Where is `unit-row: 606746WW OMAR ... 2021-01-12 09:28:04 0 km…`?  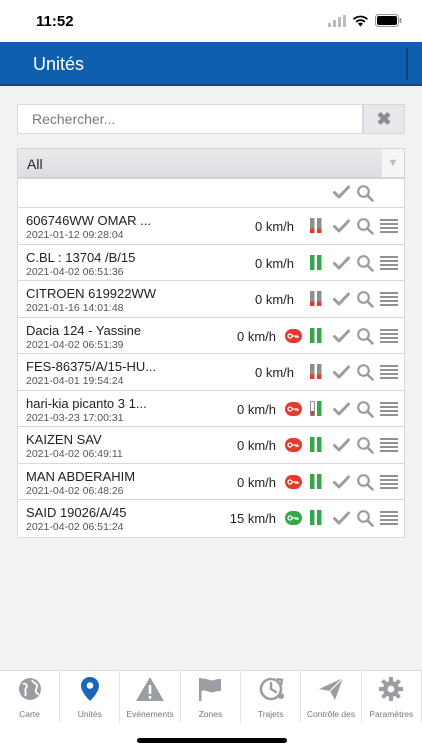
unit-row: 606746WW OMAR ... 2021-01-12 09:28:04 0 km… is located at coordinates (211, 226).